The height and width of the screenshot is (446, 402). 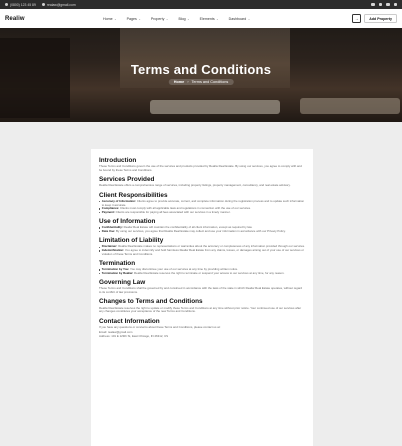 I want to click on mail-icon, so click(x=43, y=4).